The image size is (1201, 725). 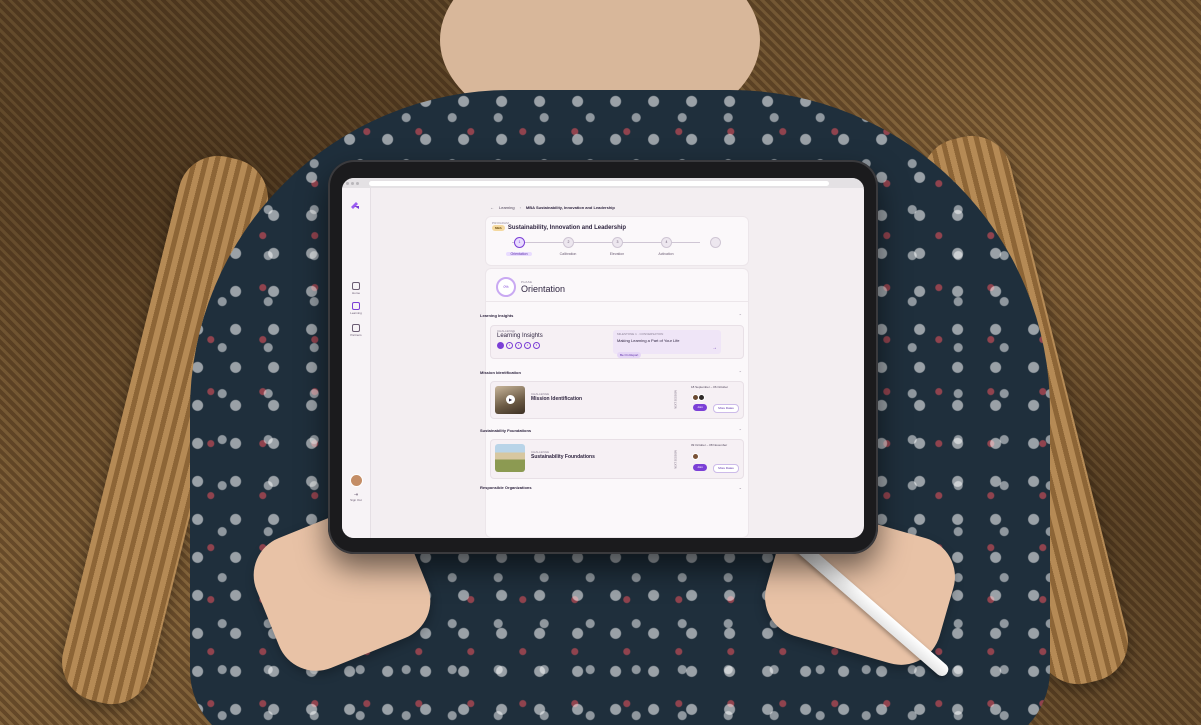 I want to click on step-elevation: 3 Elevation, so click(x=617, y=246).